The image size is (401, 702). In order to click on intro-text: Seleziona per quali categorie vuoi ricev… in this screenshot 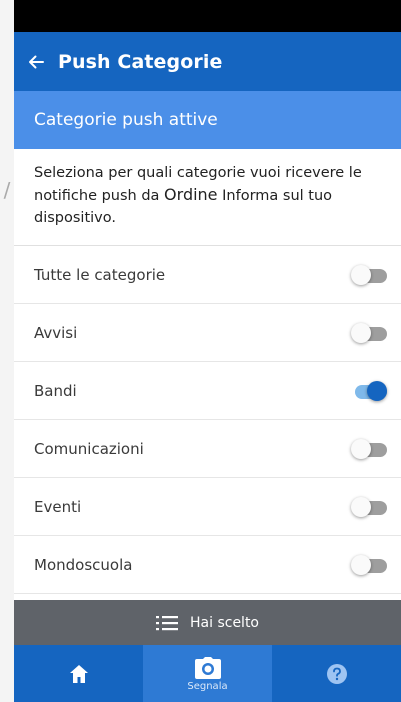, I will do `click(207, 197)`.